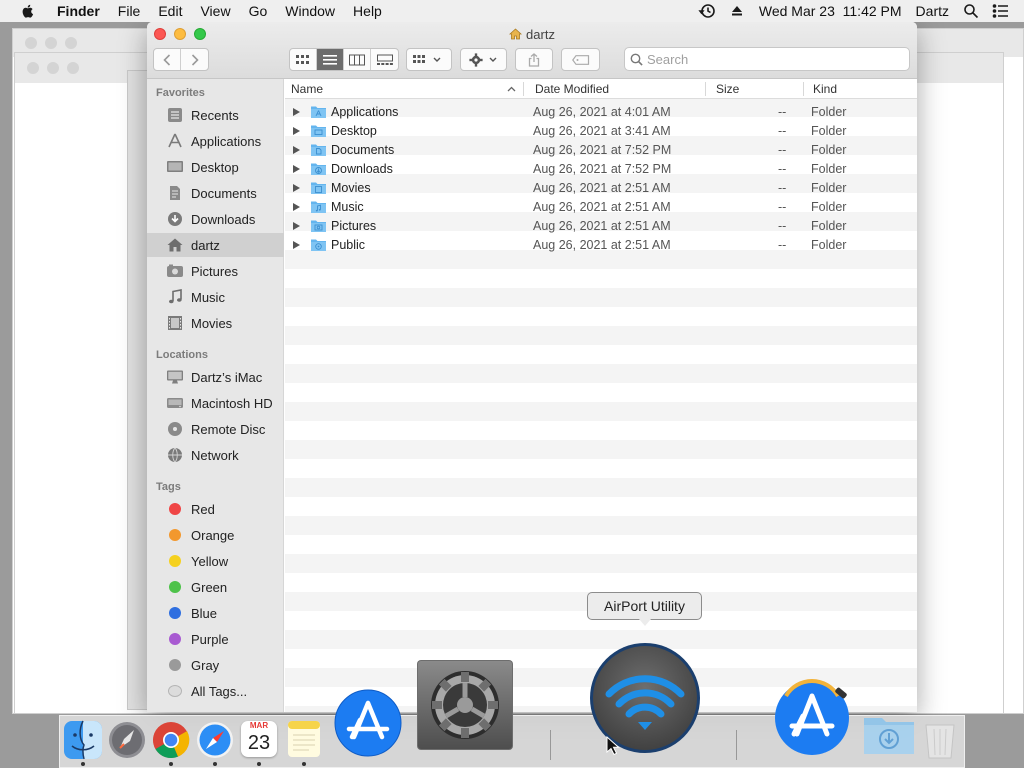  I want to click on locations-header: Locations, so click(182, 355).